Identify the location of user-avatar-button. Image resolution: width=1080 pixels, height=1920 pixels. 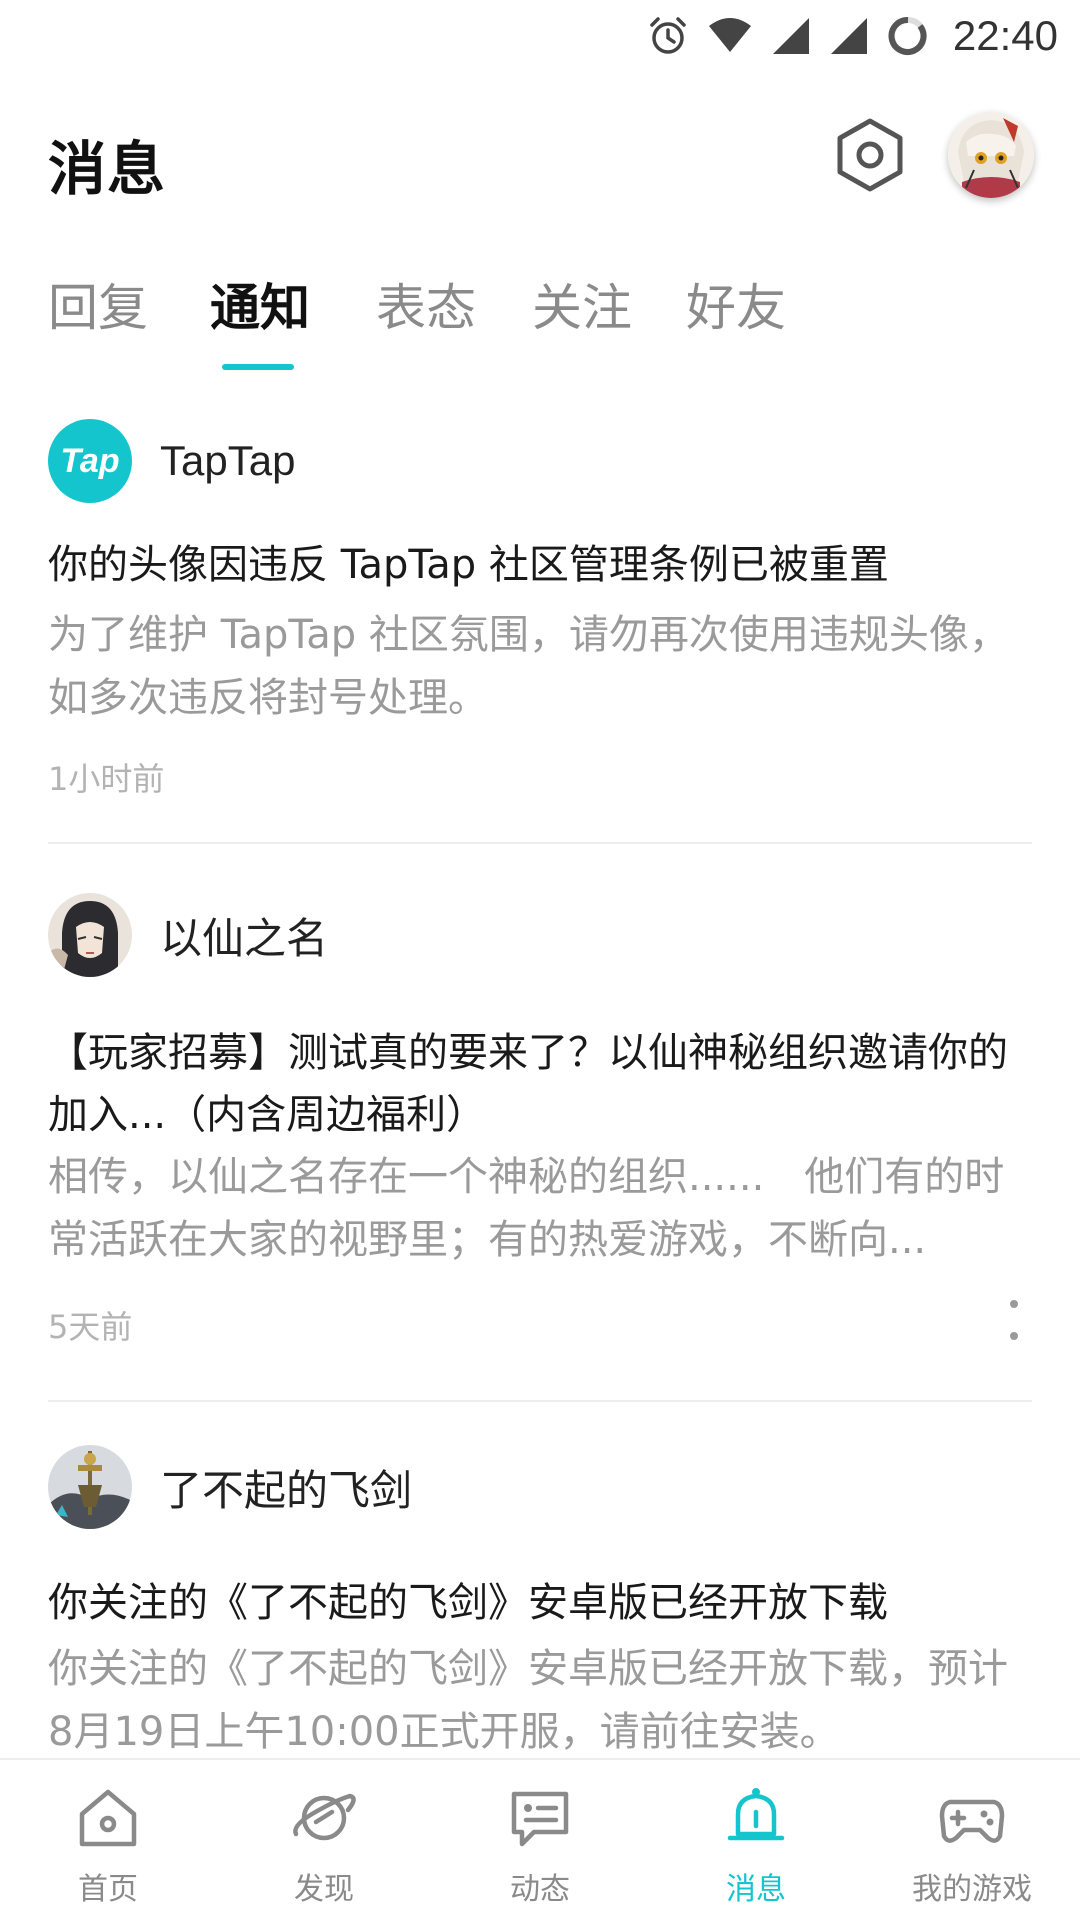
(991, 155).